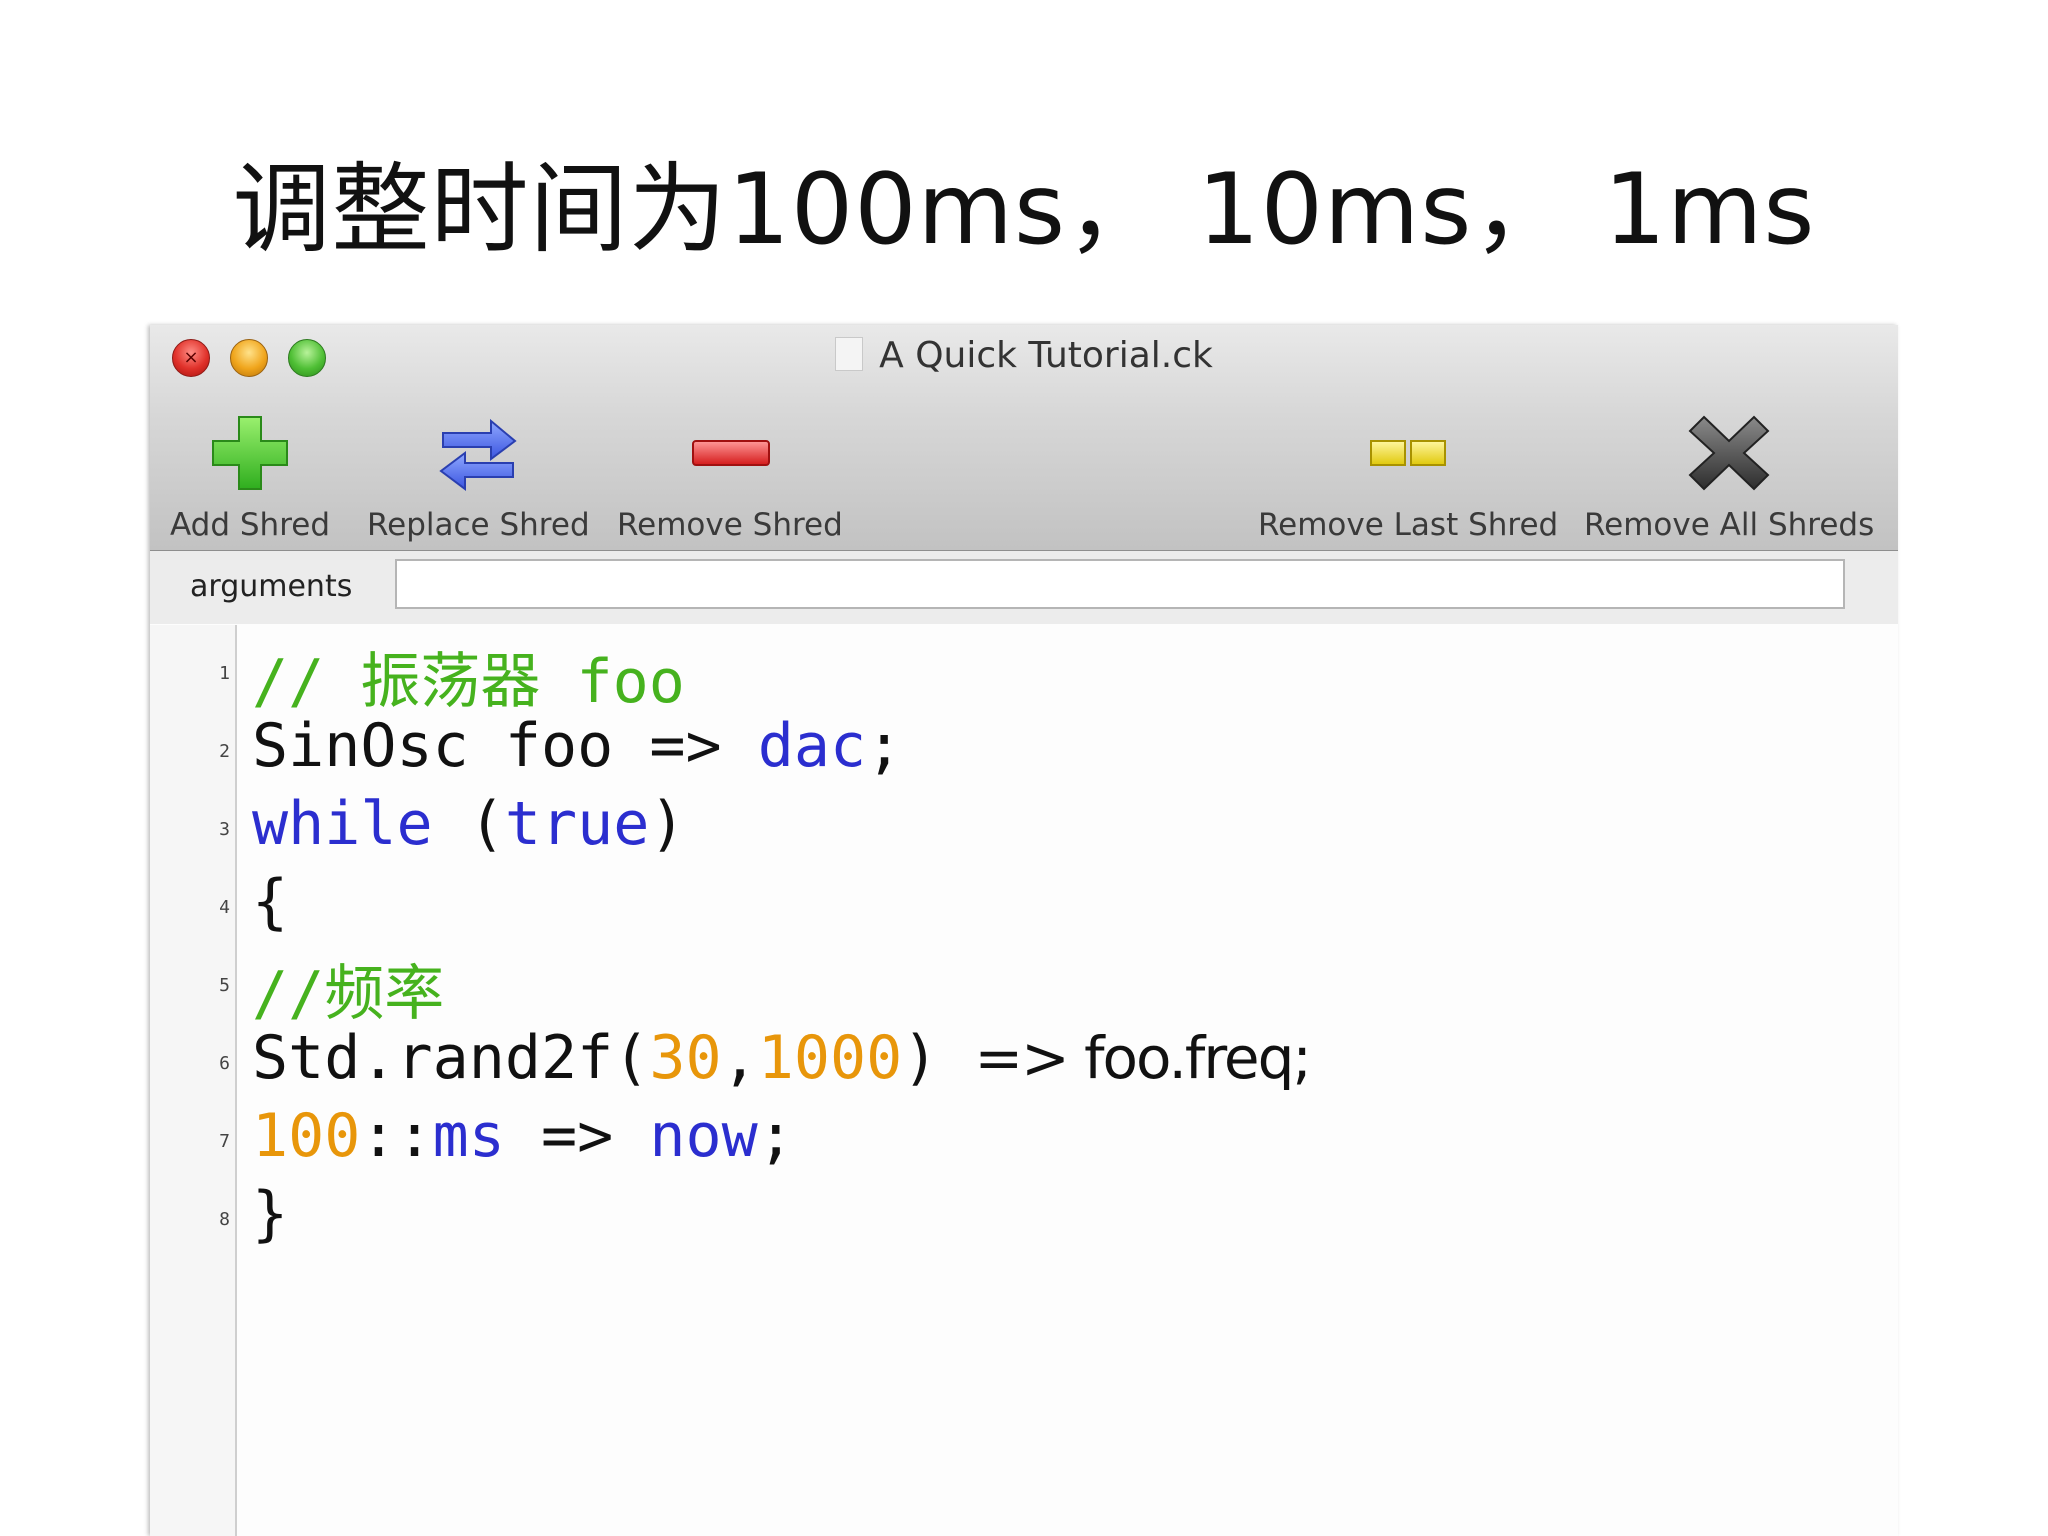 The height and width of the screenshot is (1536, 2048). What do you see at coordinates (1024, 210) in the screenshot?
I see `slide-title: 调整时间为100ms， 10ms， 1ms` at bounding box center [1024, 210].